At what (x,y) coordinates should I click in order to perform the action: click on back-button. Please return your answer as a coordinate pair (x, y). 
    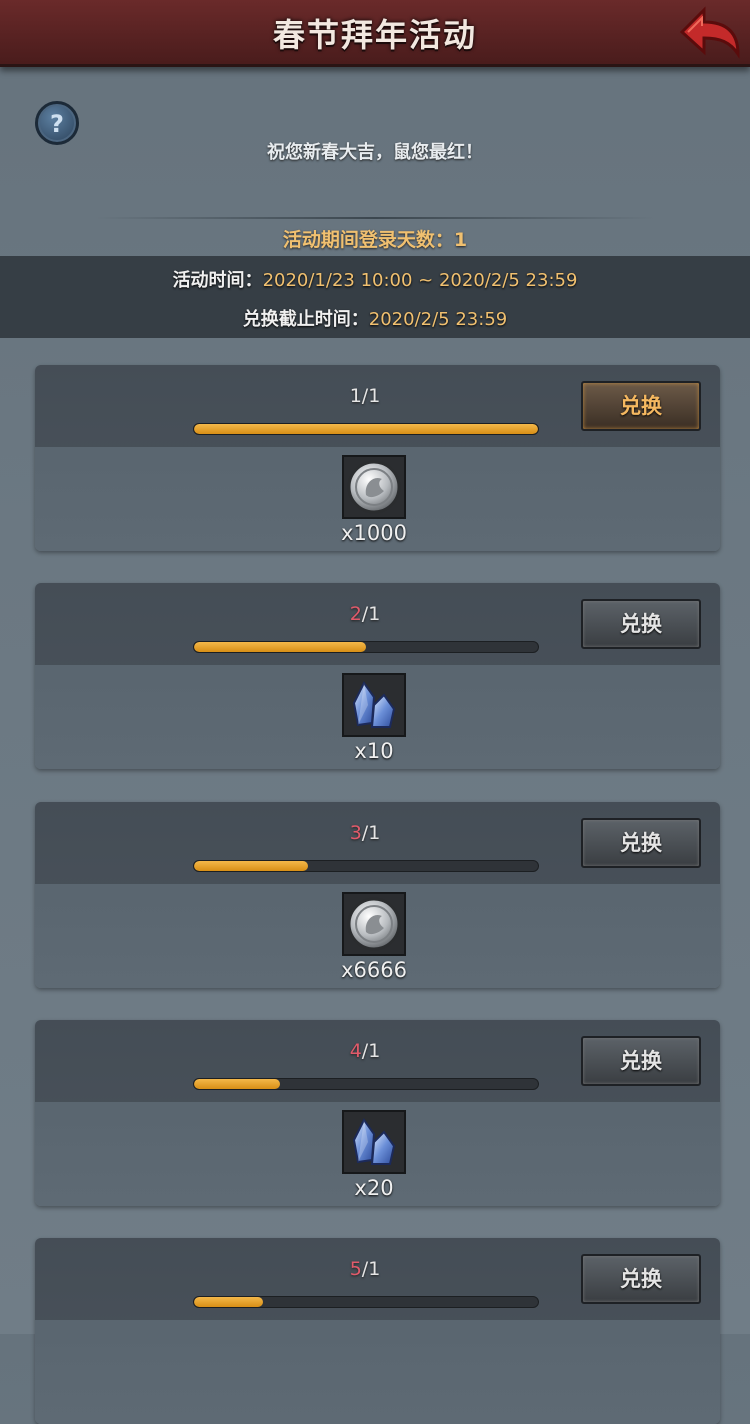
    Looking at the image, I should click on (709, 33).